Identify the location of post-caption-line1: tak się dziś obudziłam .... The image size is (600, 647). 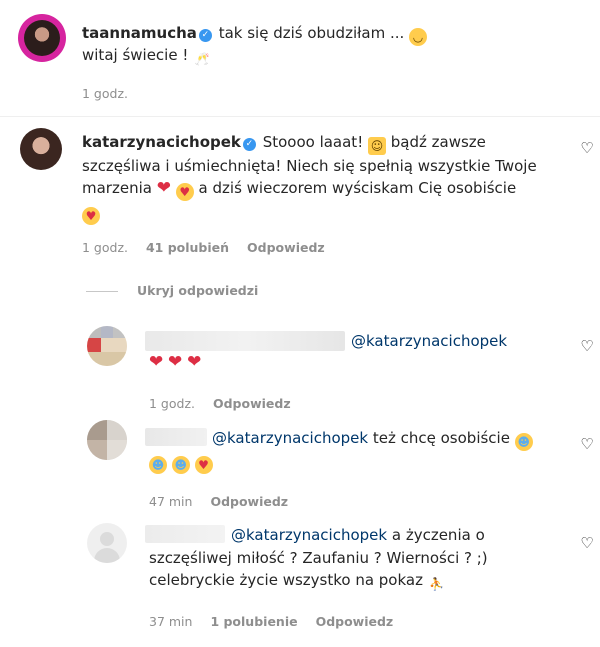
(311, 33).